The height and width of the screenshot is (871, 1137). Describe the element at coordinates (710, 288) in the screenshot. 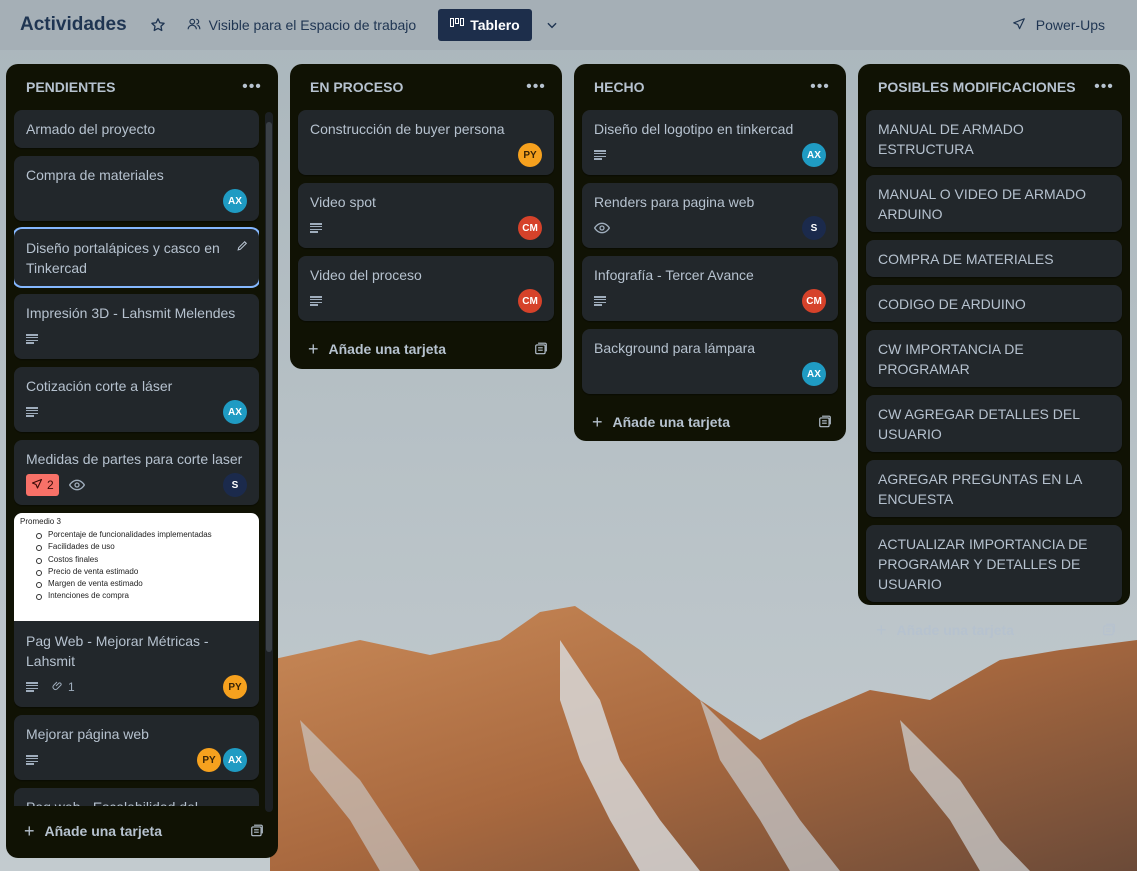

I see `card: Infografía - Tercer Avance CM` at that location.